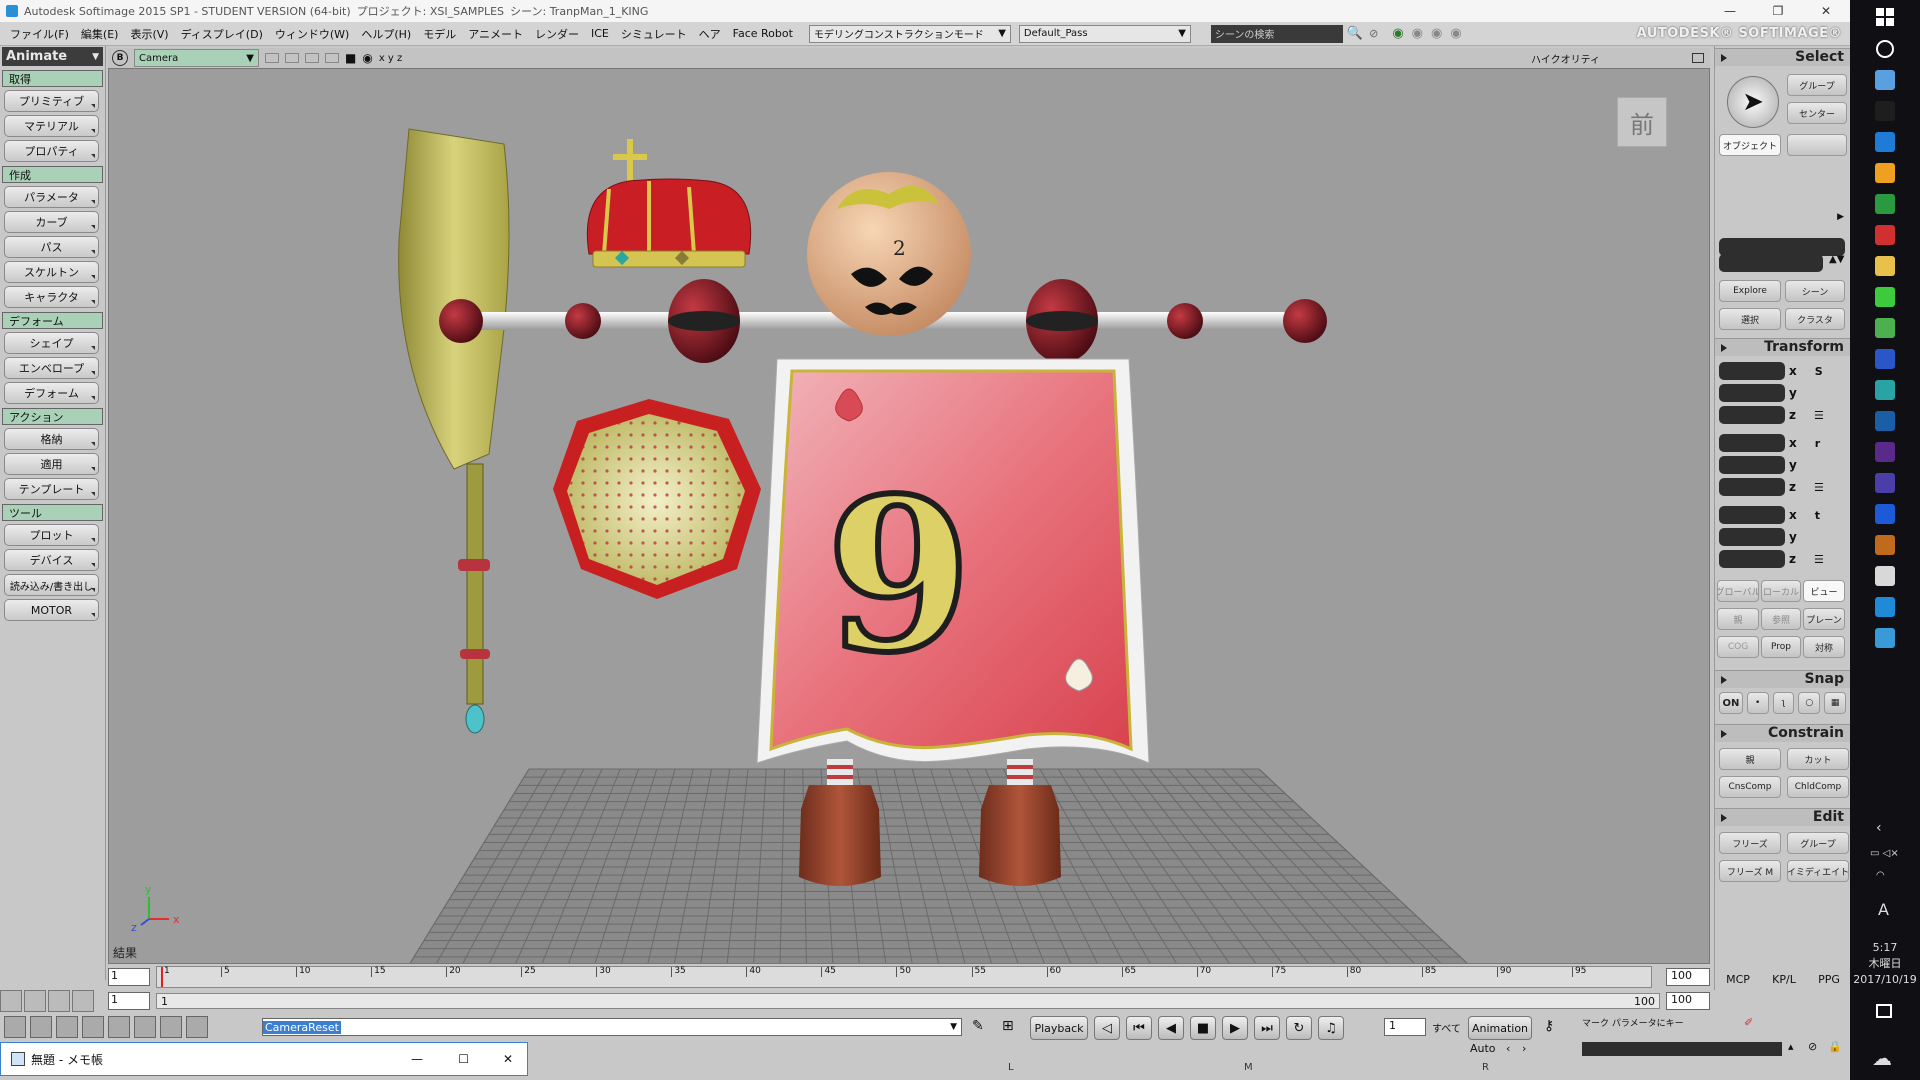  What do you see at coordinates (1436, 33) in the screenshot?
I see `render-icon-3: ◉` at bounding box center [1436, 33].